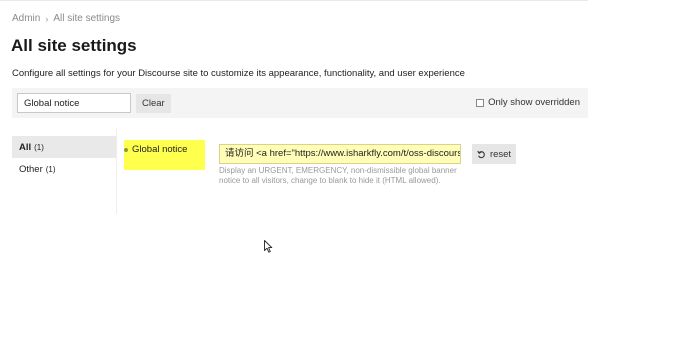 This screenshot has width=690, height=342. Describe the element at coordinates (500, 154) in the screenshot. I see `reset-label: reset` at that location.